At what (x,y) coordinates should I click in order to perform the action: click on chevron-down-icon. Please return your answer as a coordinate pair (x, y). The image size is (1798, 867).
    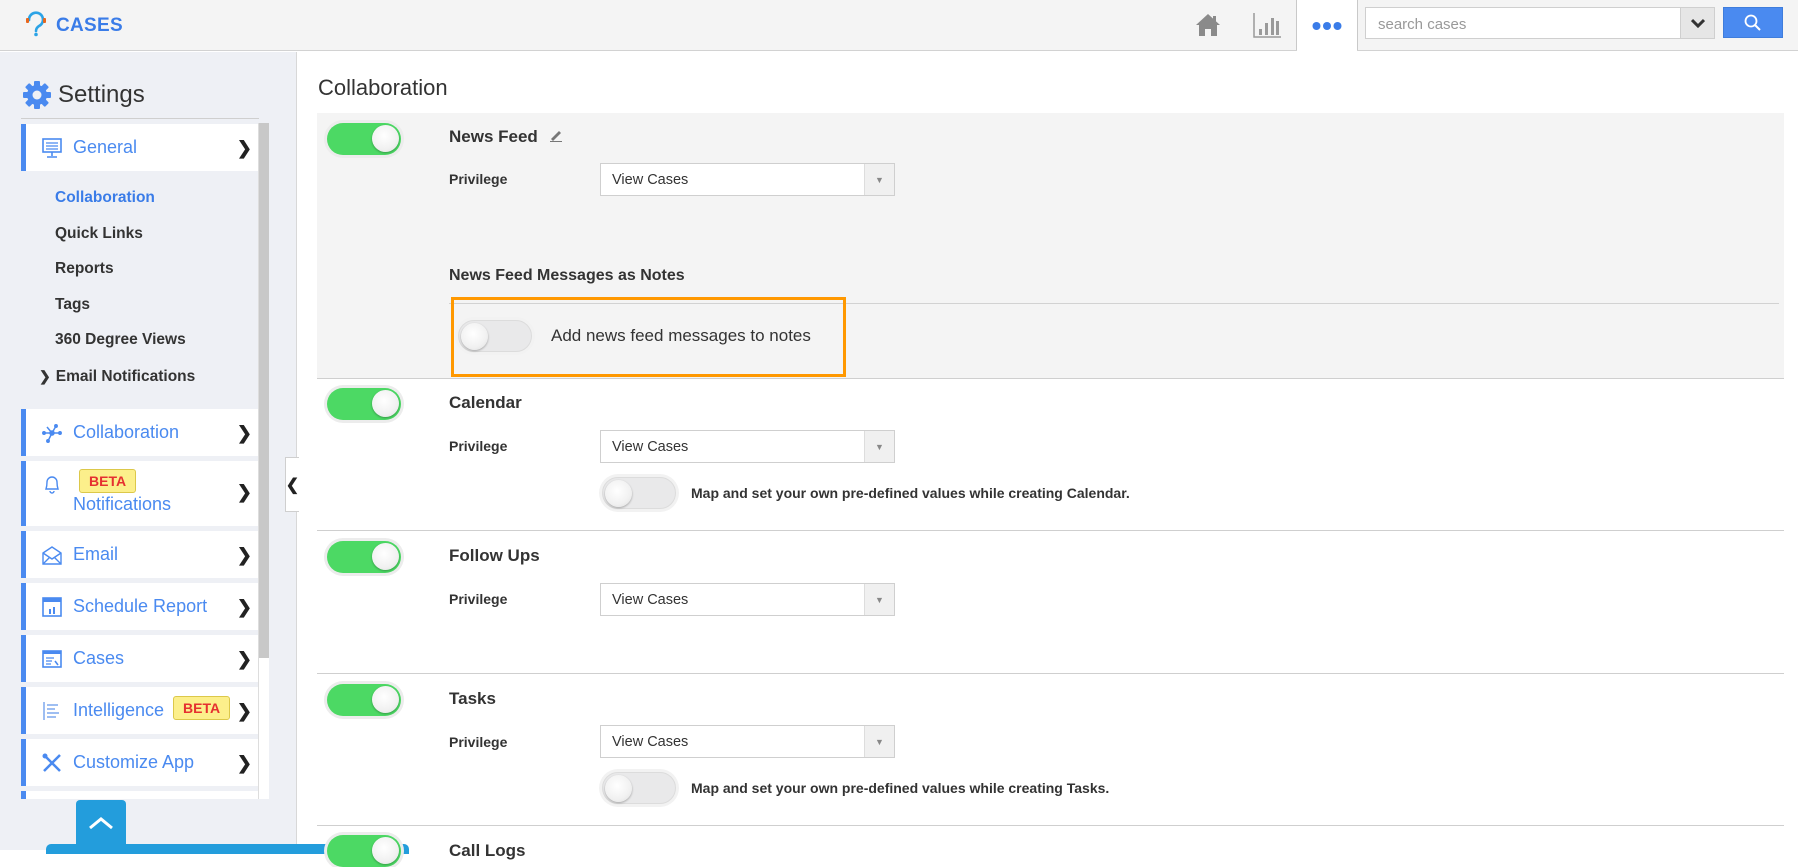
    Looking at the image, I should click on (1697, 23).